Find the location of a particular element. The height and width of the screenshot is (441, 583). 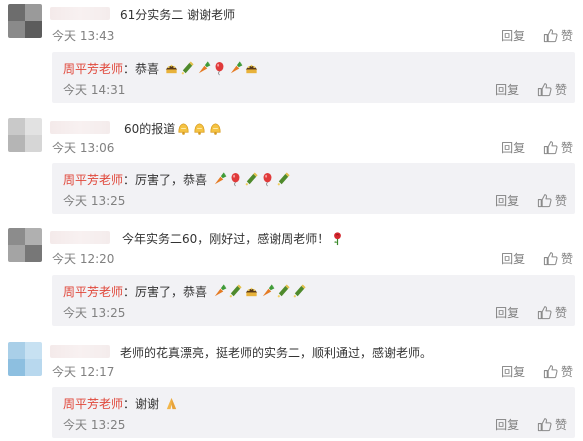

reply-text: ：谢谢 is located at coordinates (141, 404).